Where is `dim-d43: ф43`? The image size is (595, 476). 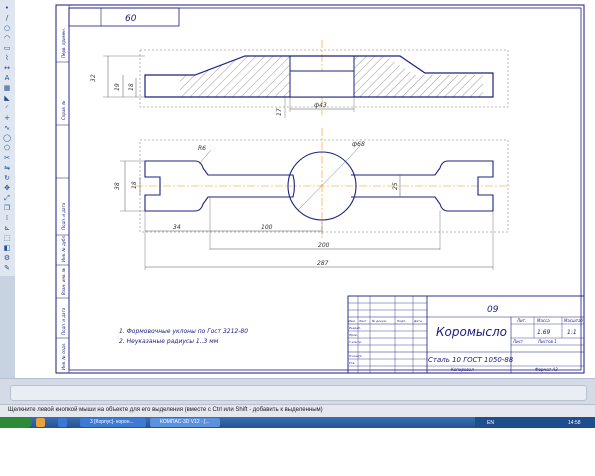 dim-d43: ф43 is located at coordinates (320, 105).